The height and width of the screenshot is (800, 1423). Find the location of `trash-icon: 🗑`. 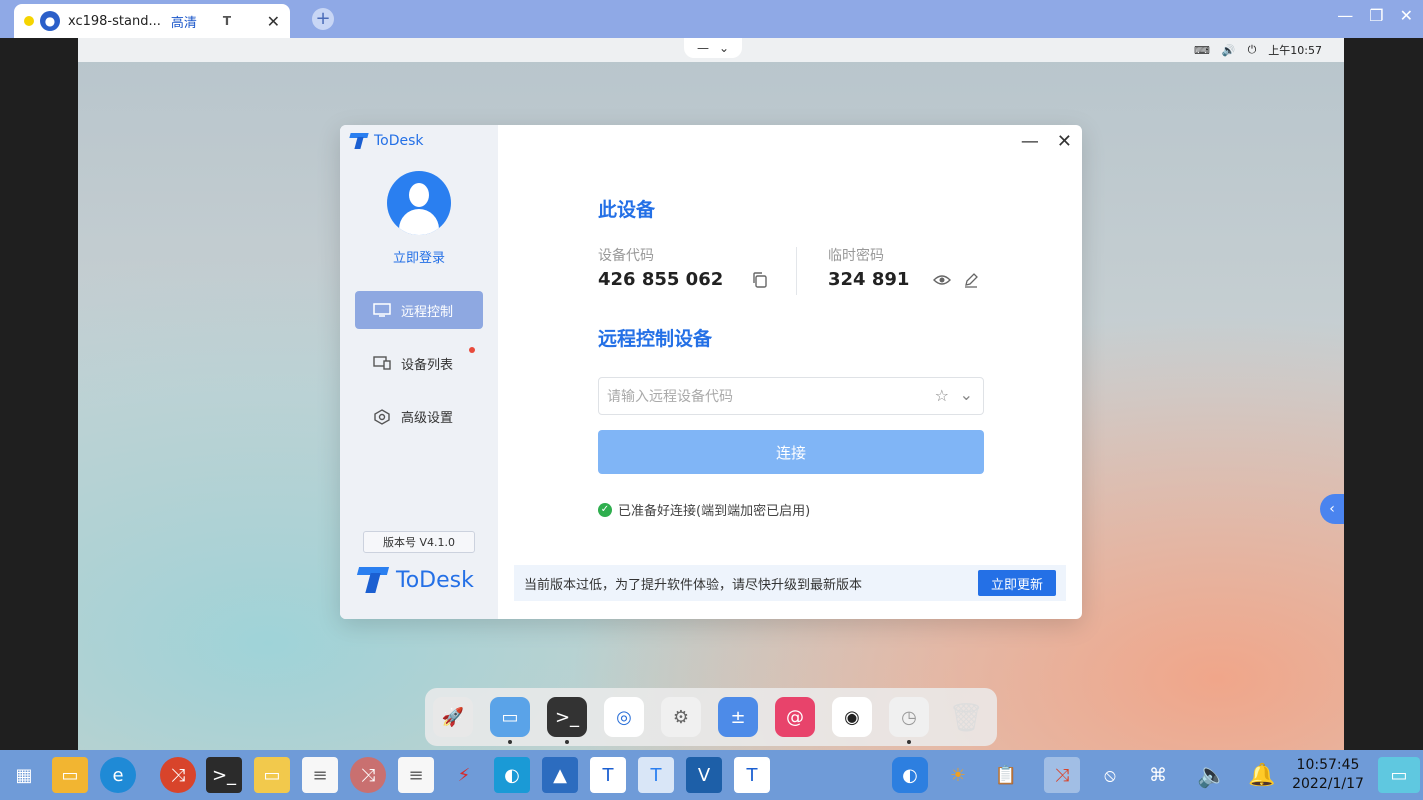

trash-icon: 🗑 is located at coordinates (966, 717).